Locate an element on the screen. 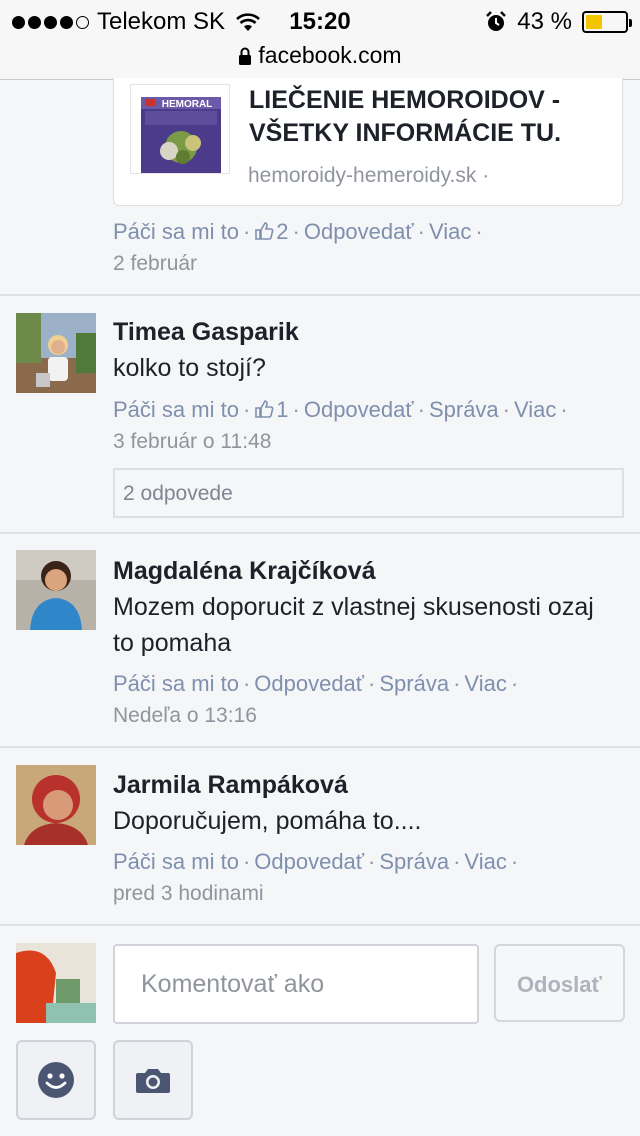 Image resolution: width=640 pixels, height=1136 pixels. smiley-icon is located at coordinates (56, 1080).